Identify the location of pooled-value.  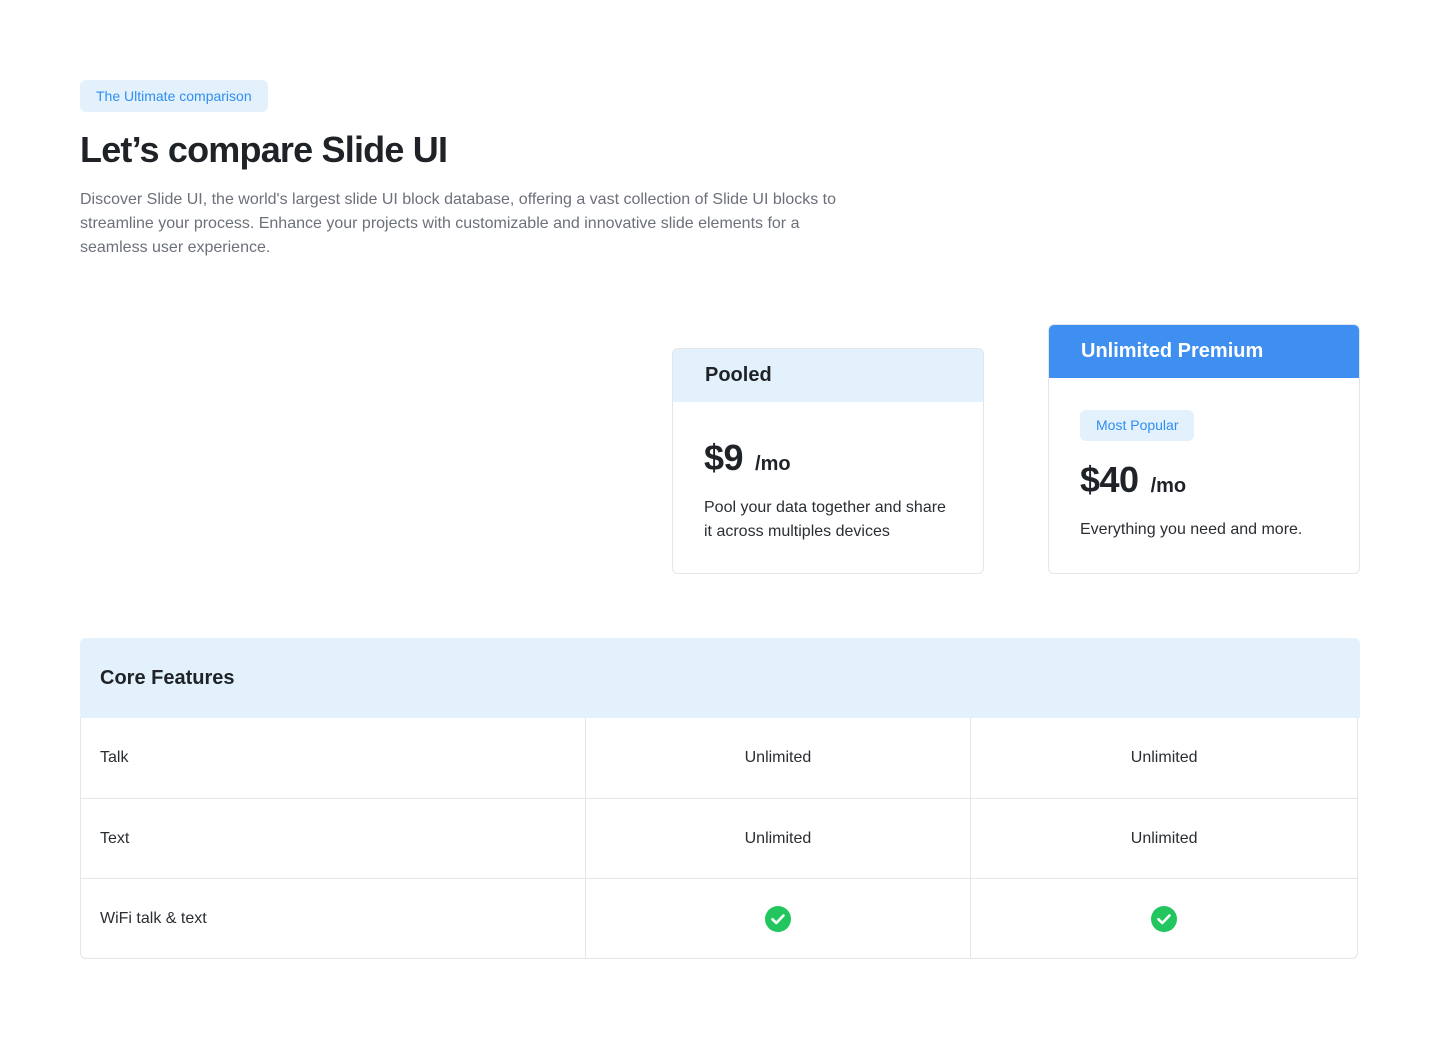
(779, 918).